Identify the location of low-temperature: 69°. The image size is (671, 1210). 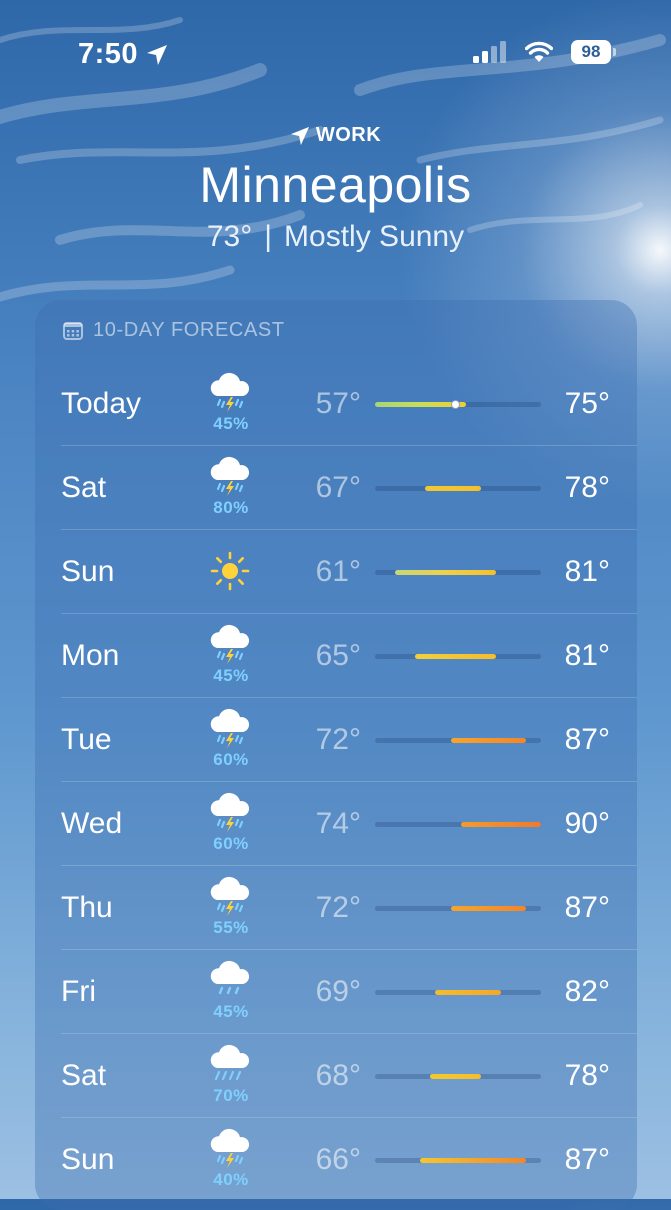
(338, 991).